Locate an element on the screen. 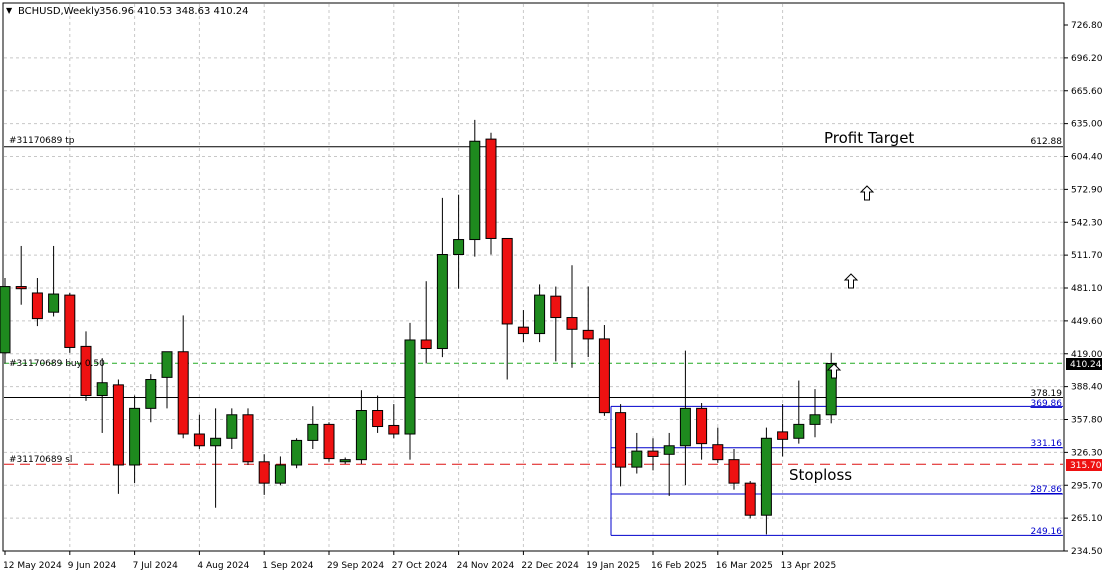 The image size is (1106, 576). price-tick-label: 265.10 is located at coordinates (1087, 519).